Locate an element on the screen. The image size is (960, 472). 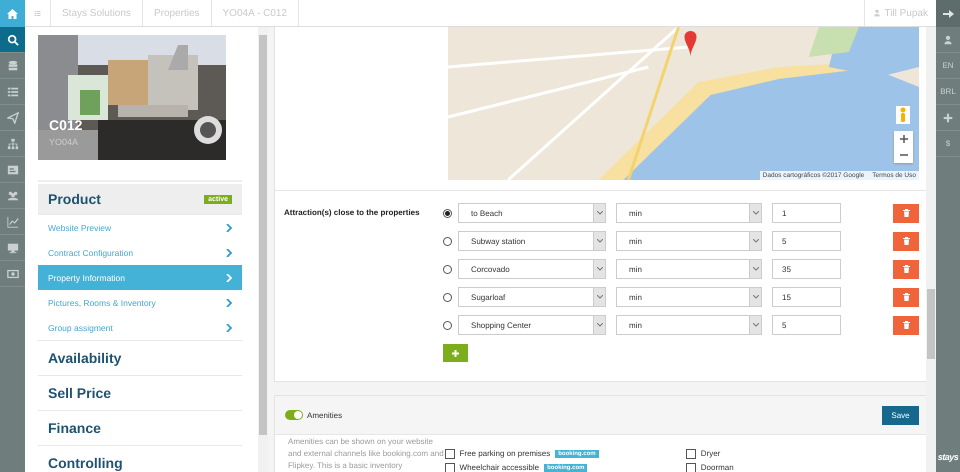
save-button: Save is located at coordinates (900, 415).